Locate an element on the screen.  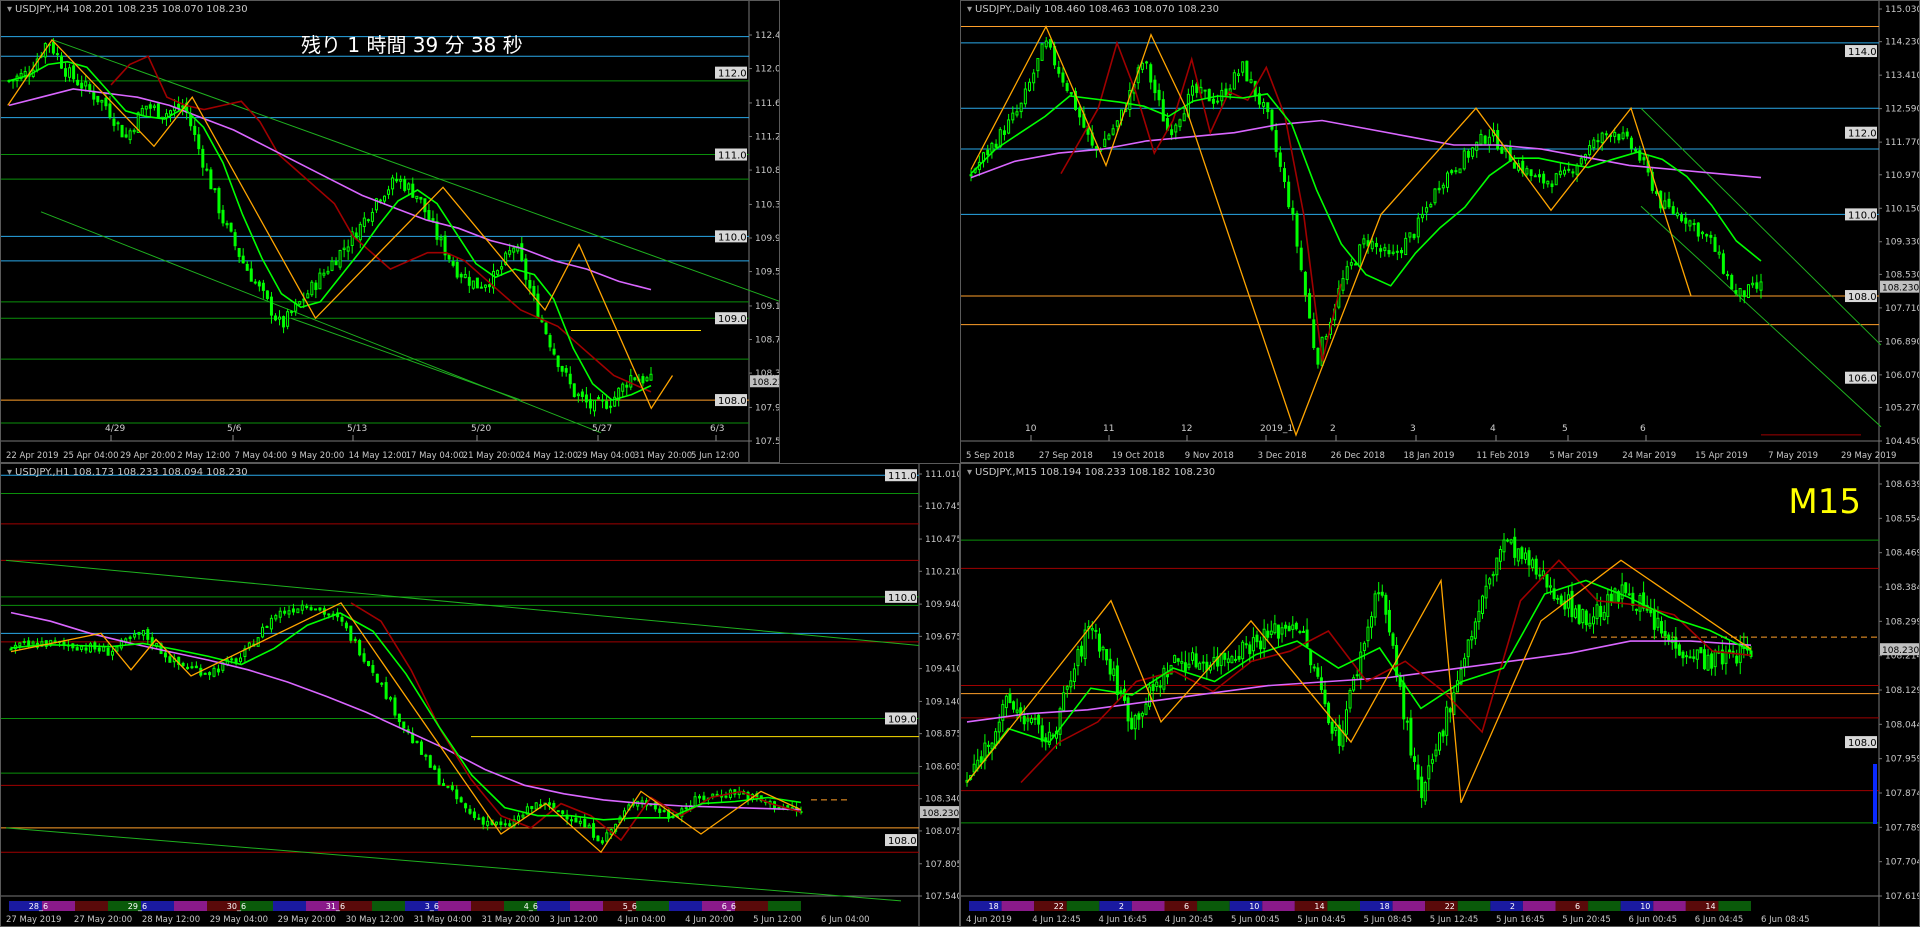
x-tick-label: 5 Jun 12:00 is located at coordinates (777, 920).